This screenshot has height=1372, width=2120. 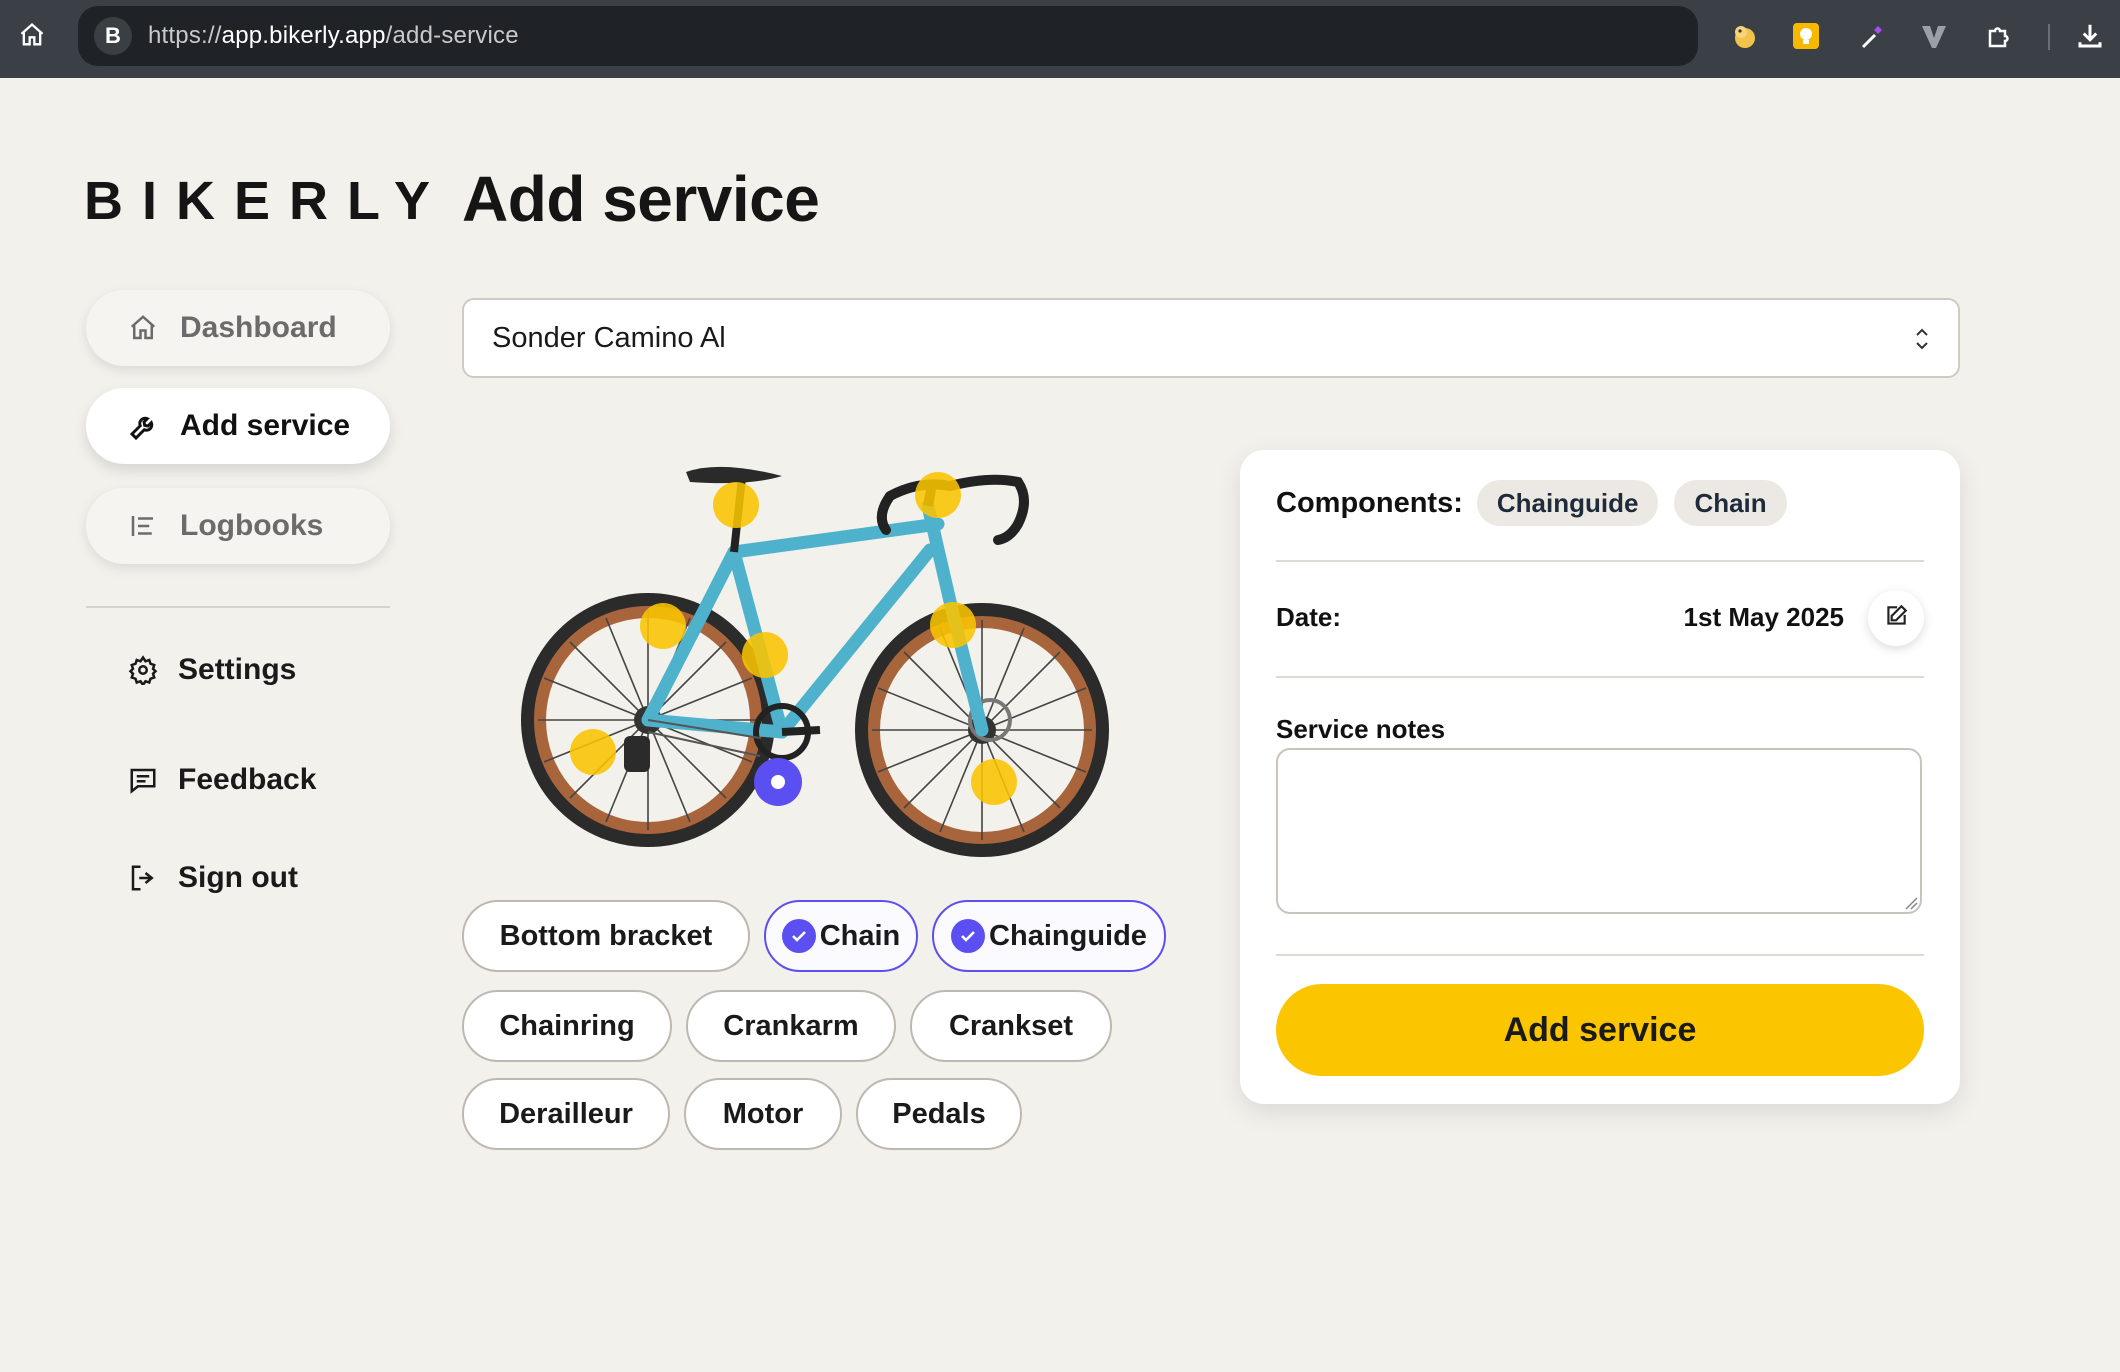 I want to click on date-value: 1st May 2025, so click(x=1763, y=617).